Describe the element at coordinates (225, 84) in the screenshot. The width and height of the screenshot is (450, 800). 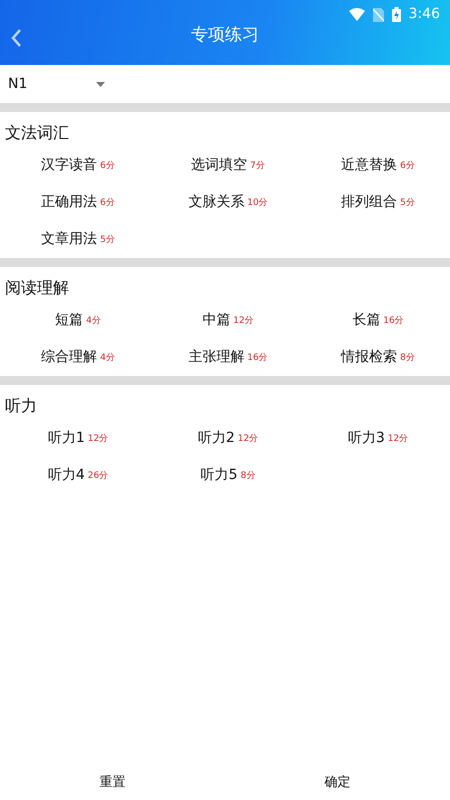
I see `level-dropdown: N1` at that location.